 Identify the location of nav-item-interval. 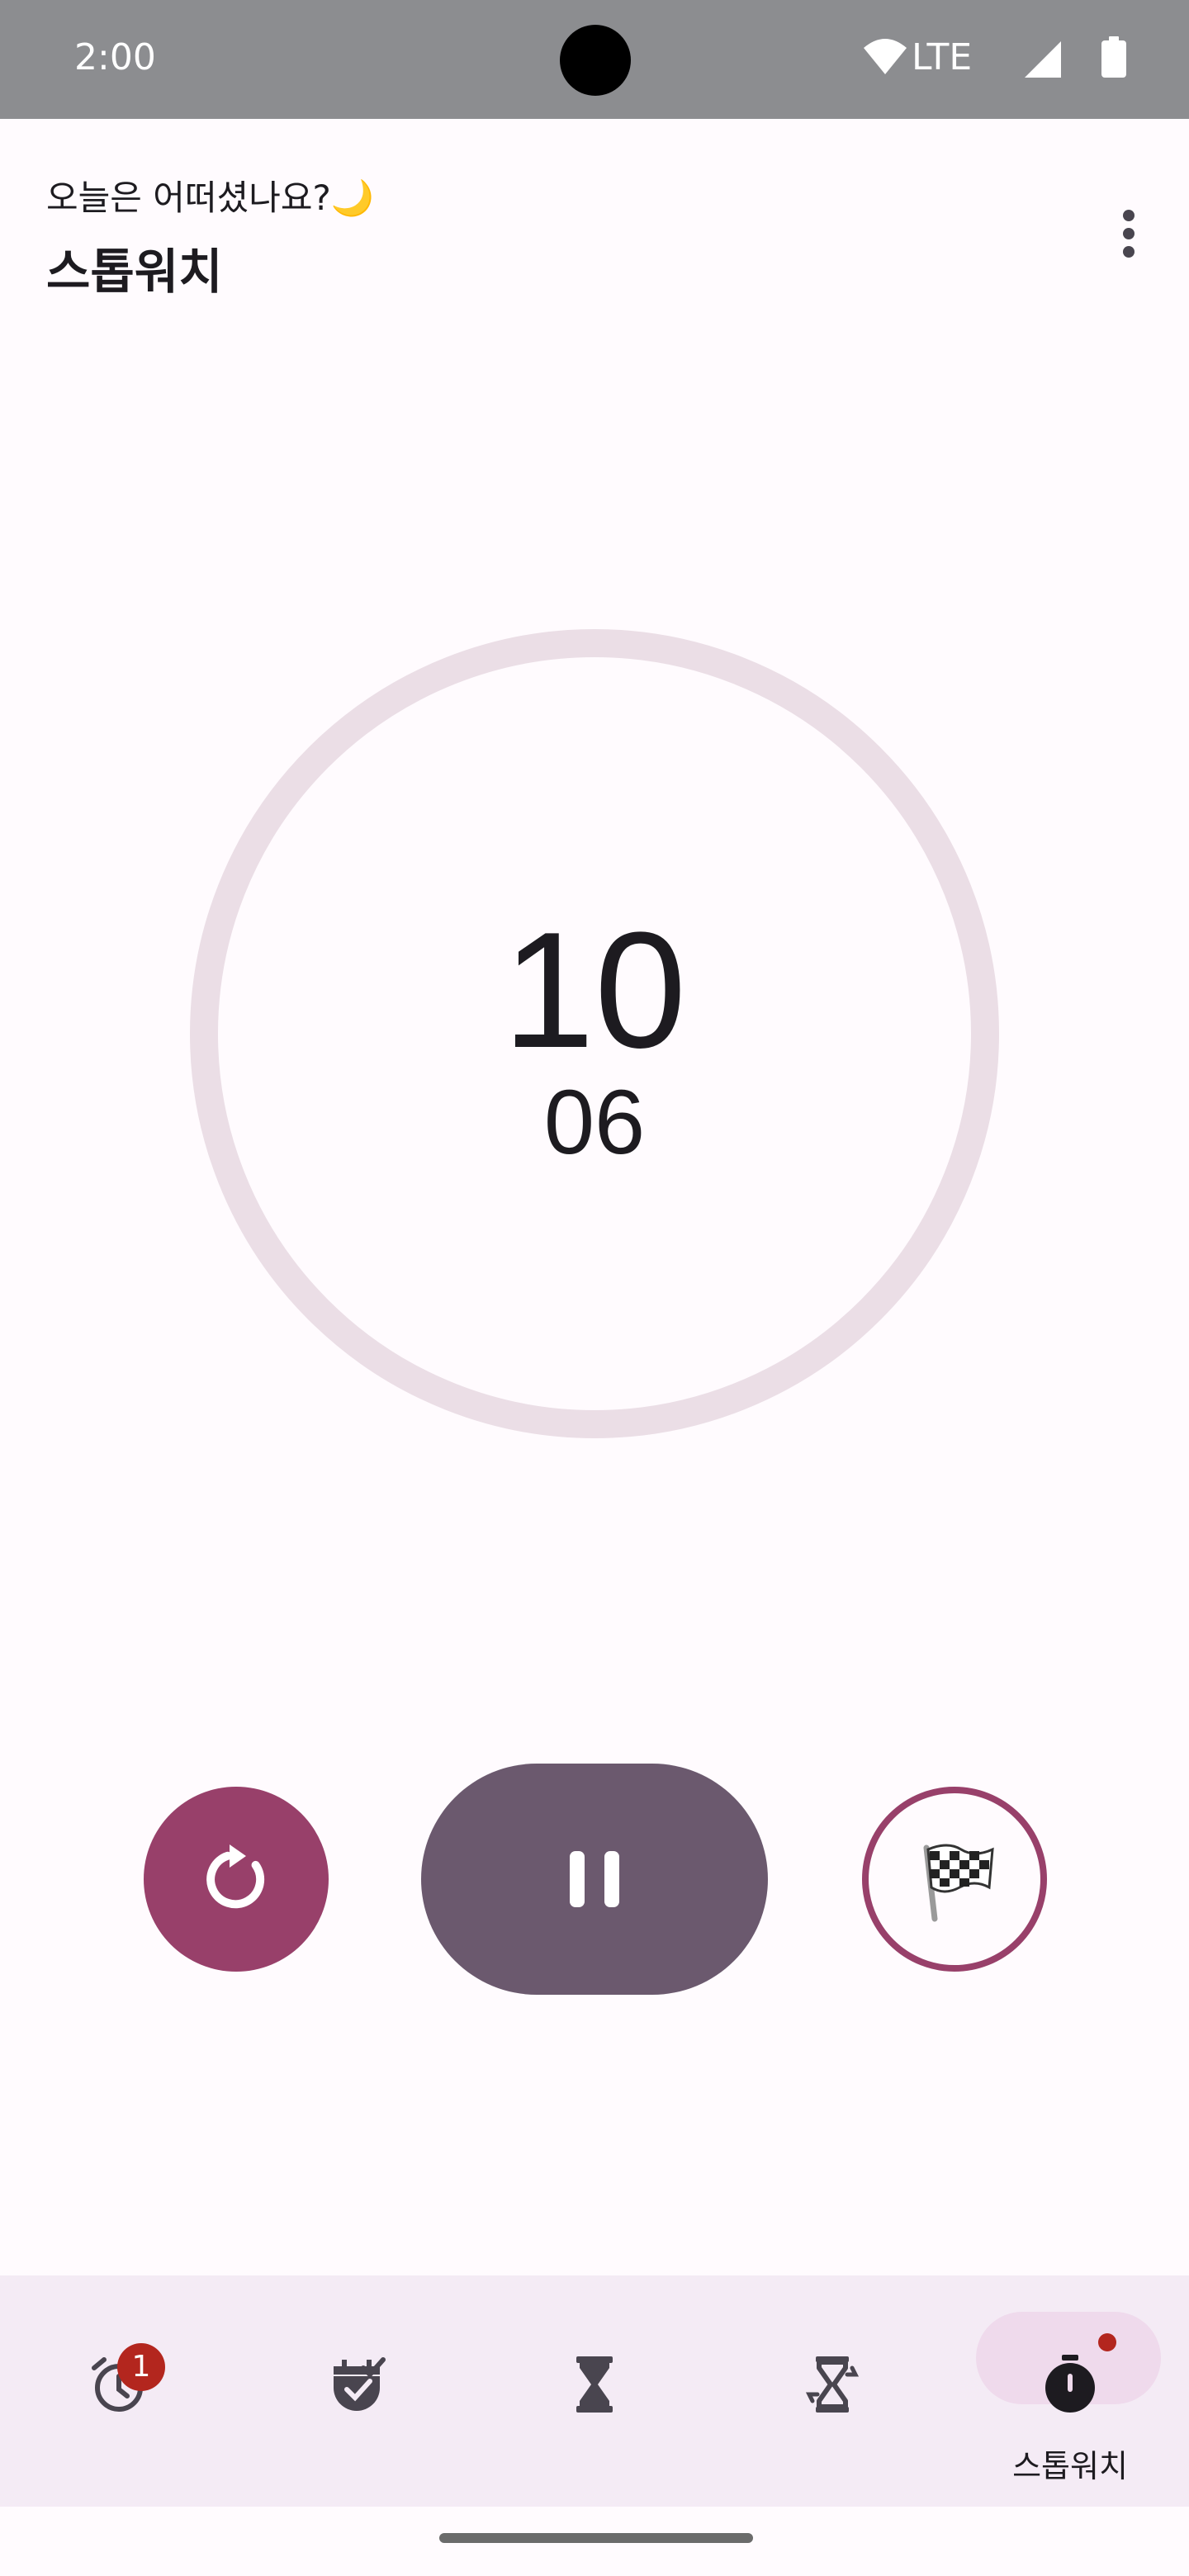
(832, 2391).